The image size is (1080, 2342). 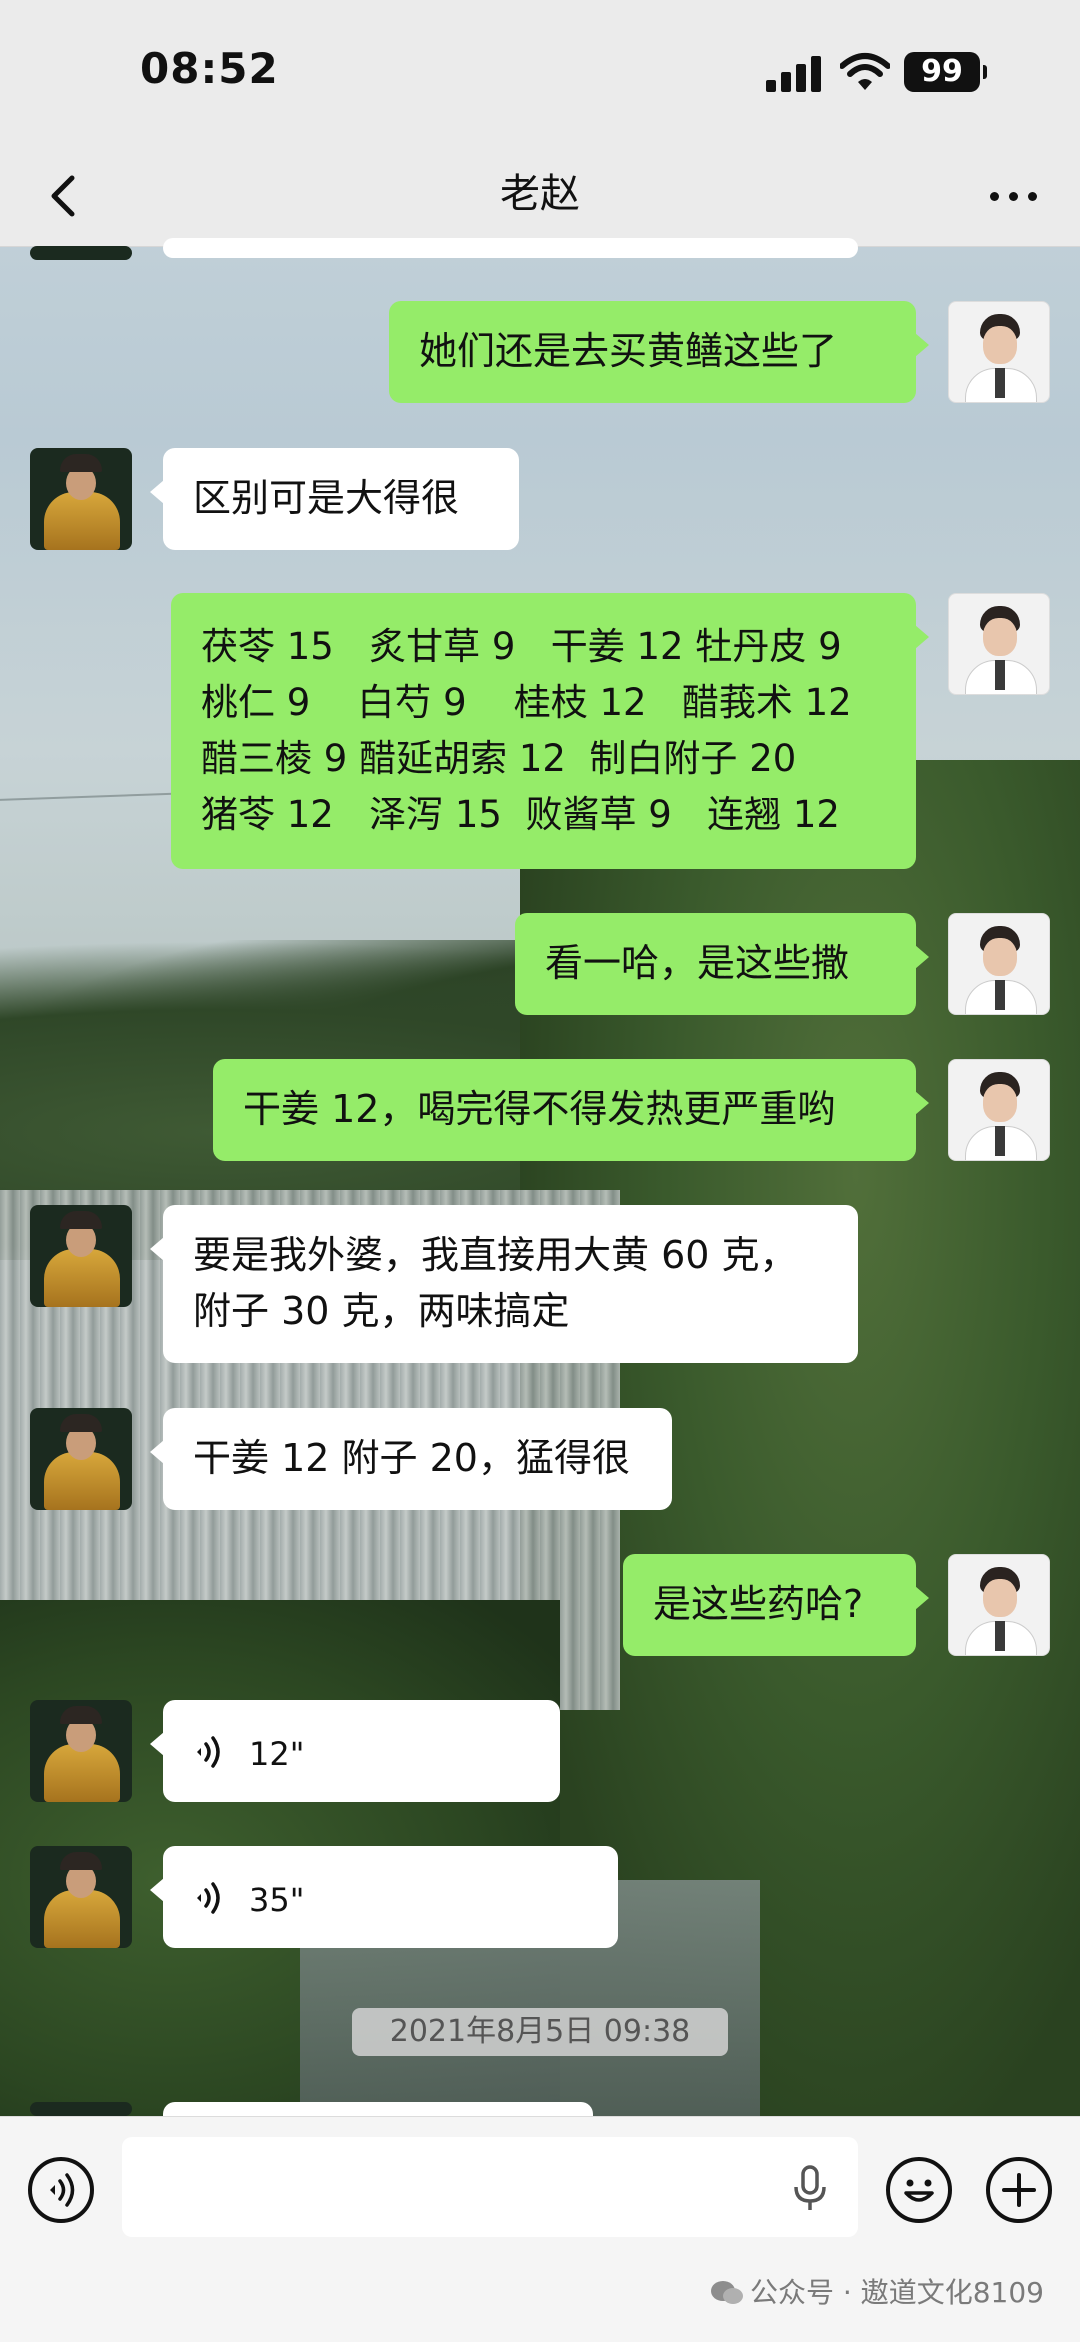 What do you see at coordinates (865, 71) in the screenshot?
I see `wifi-icon` at bounding box center [865, 71].